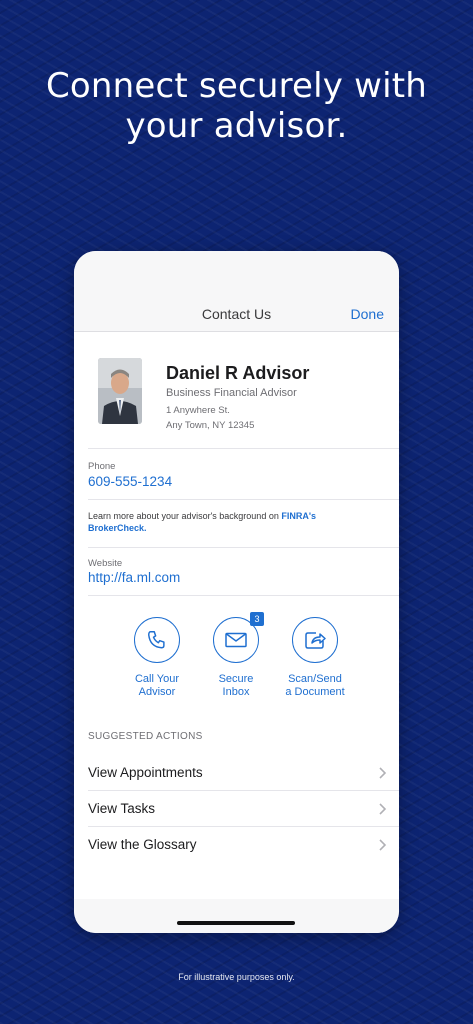  What do you see at coordinates (367, 314) in the screenshot?
I see `done-button: Done` at bounding box center [367, 314].